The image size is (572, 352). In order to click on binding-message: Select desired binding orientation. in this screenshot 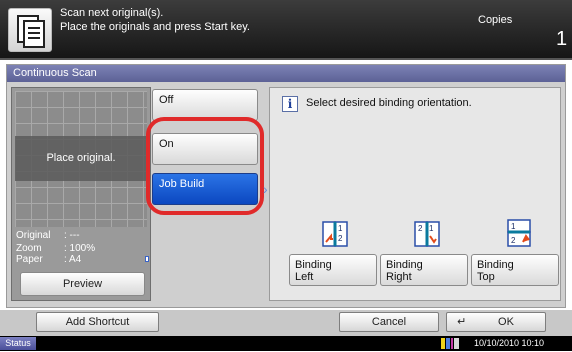, I will do `click(389, 103)`.